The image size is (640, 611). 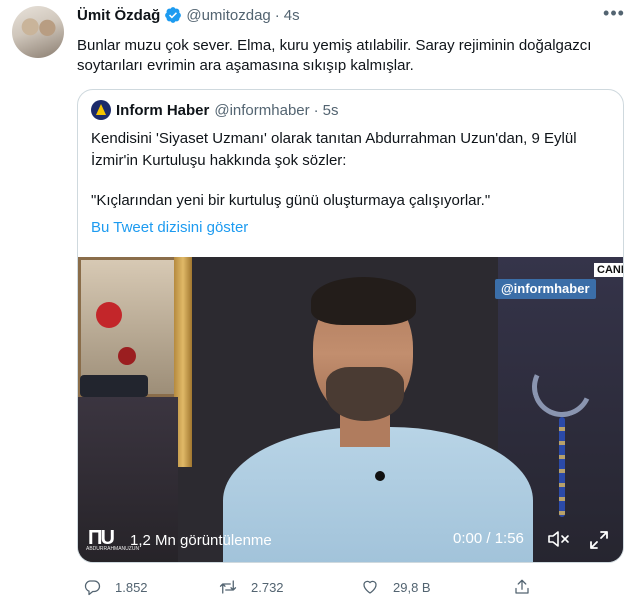 I want to click on speaker-beard, so click(x=365, y=394).